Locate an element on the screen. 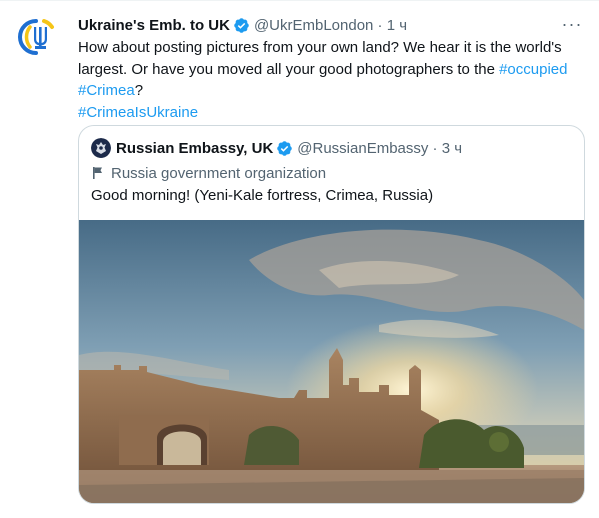 The image size is (599, 518). trident-logo-icon is located at coordinates (36, 37).